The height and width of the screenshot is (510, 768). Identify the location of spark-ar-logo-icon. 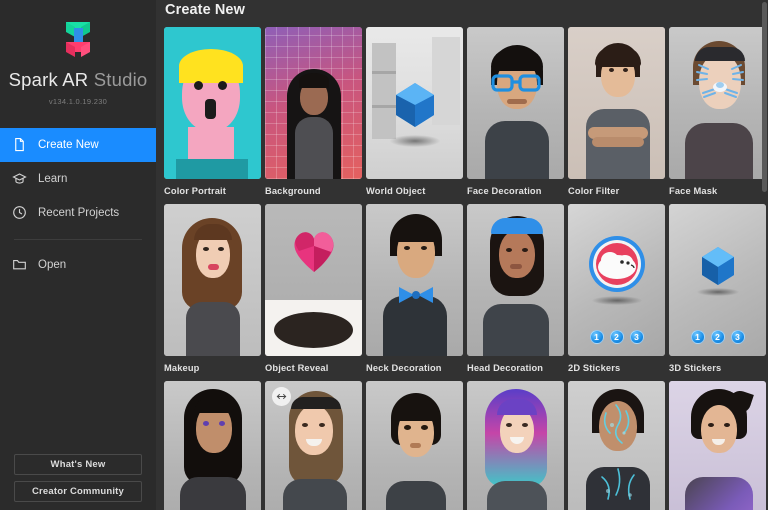
(78, 37).